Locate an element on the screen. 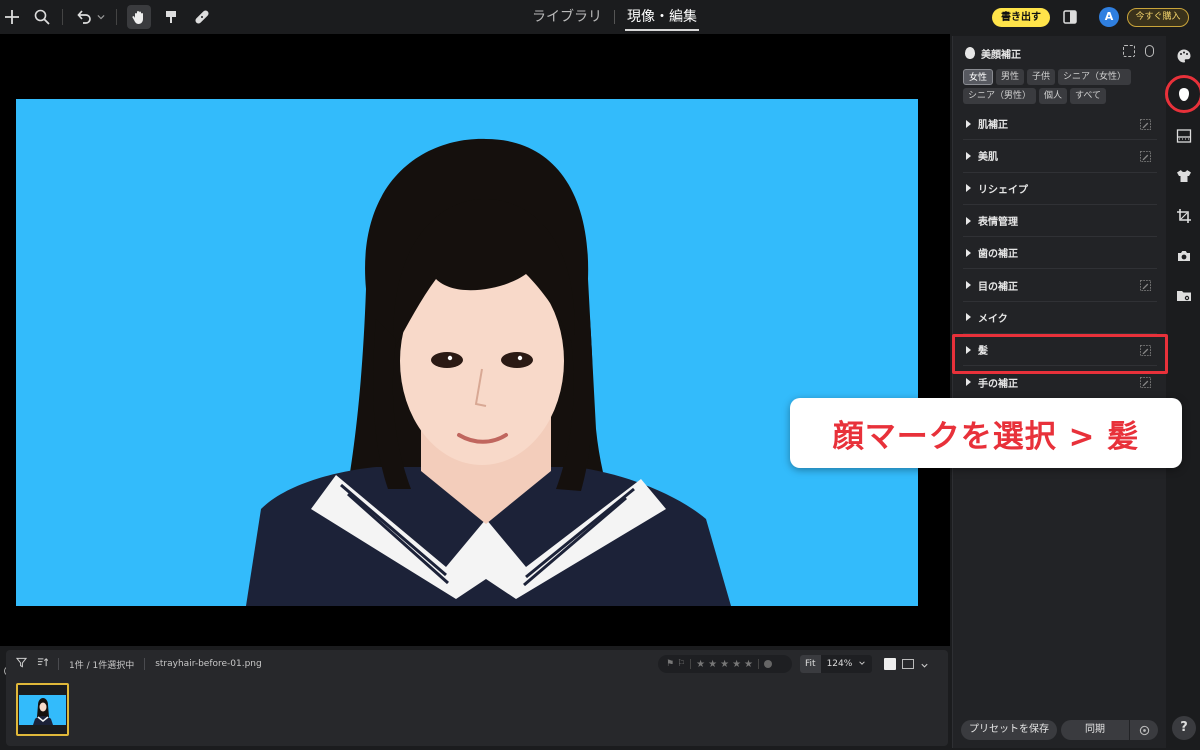  chip-senior-male: シニア（男性） is located at coordinates (1000, 96).